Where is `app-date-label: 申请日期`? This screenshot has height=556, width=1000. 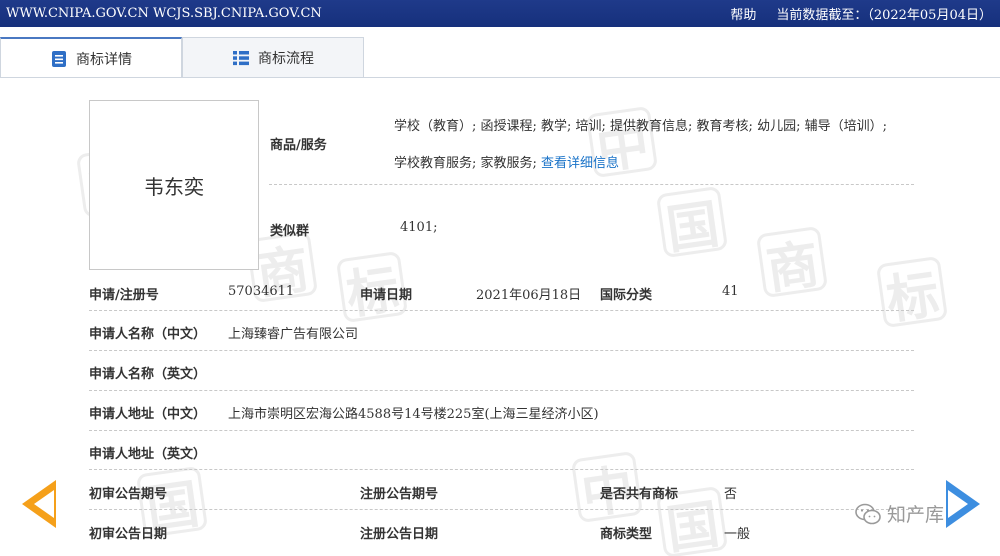 app-date-label: 申请日期 is located at coordinates (386, 295).